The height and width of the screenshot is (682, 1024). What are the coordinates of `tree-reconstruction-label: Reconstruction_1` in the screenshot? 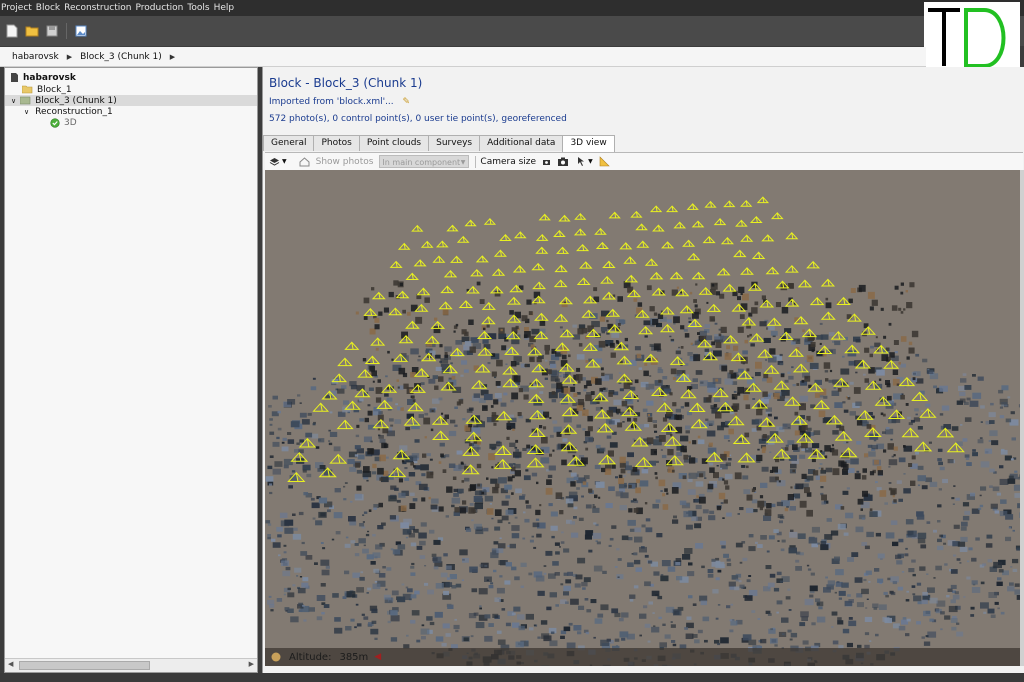 It's located at (74, 111).